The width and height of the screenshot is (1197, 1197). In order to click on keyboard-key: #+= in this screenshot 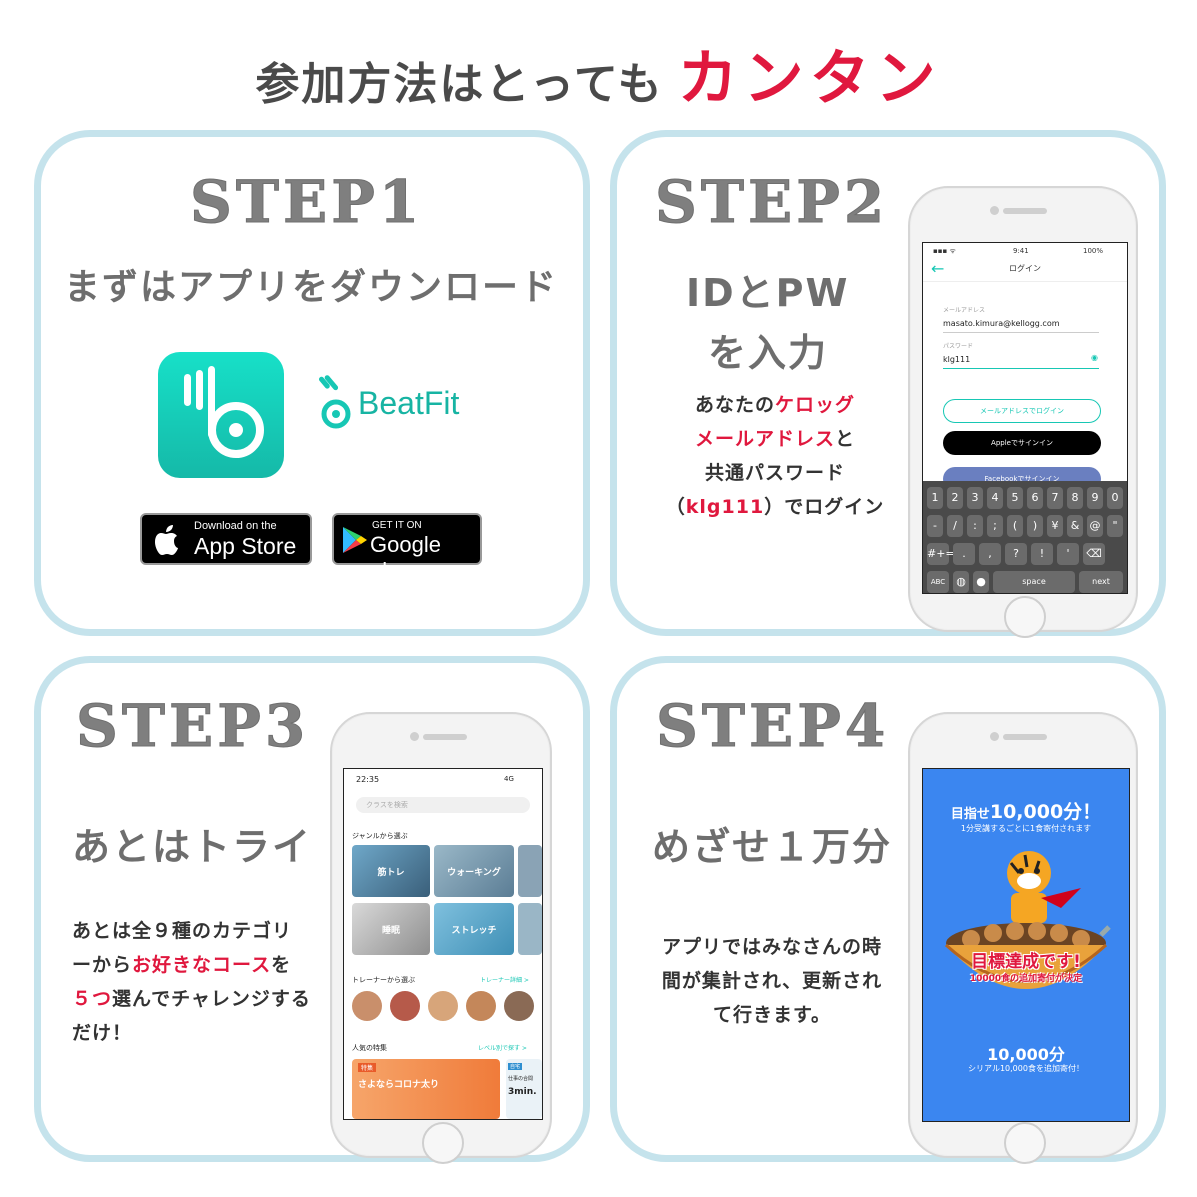, I will do `click(941, 554)`.